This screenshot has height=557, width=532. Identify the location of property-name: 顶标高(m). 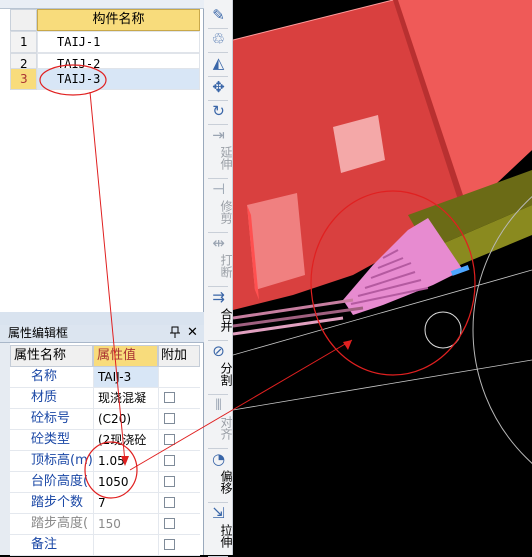
(51, 461).